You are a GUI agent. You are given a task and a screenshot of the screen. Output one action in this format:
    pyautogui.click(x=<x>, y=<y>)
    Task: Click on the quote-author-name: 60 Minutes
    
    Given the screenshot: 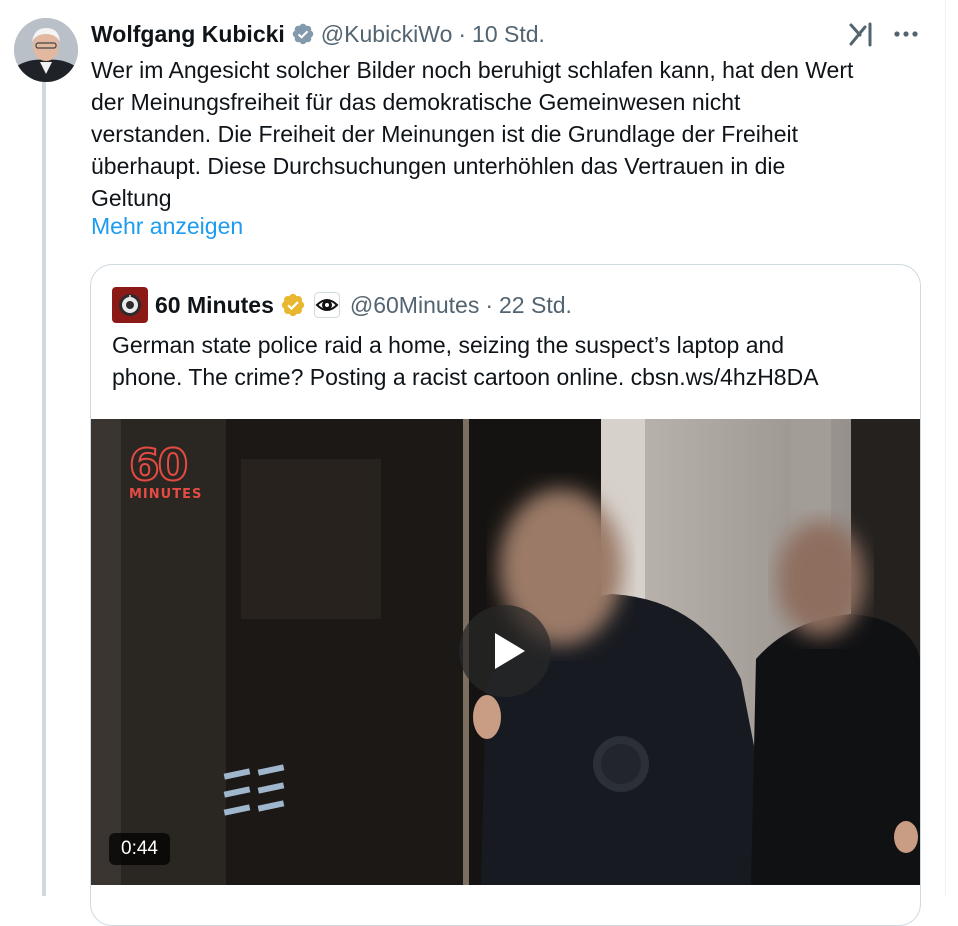 What is the action you would take?
    pyautogui.click(x=214, y=305)
    